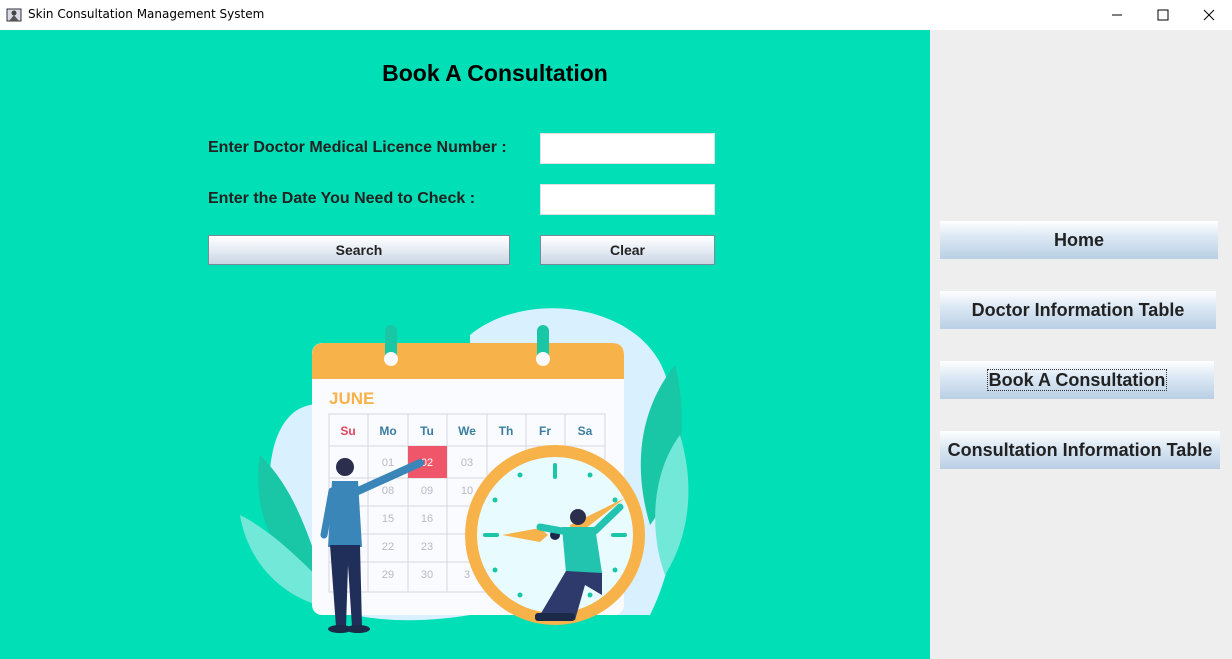 Image resolution: width=1232 pixels, height=659 pixels. Describe the element at coordinates (388, 463) in the screenshot. I see `calendar-date: 01` at that location.